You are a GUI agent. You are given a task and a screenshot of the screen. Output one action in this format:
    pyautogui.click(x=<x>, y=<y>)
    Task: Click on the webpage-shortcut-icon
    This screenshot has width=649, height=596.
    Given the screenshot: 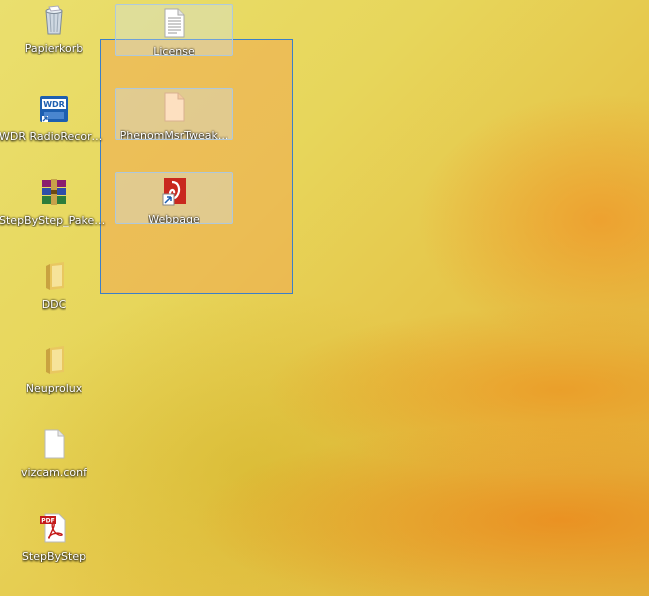 What is the action you would take?
    pyautogui.click(x=174, y=193)
    